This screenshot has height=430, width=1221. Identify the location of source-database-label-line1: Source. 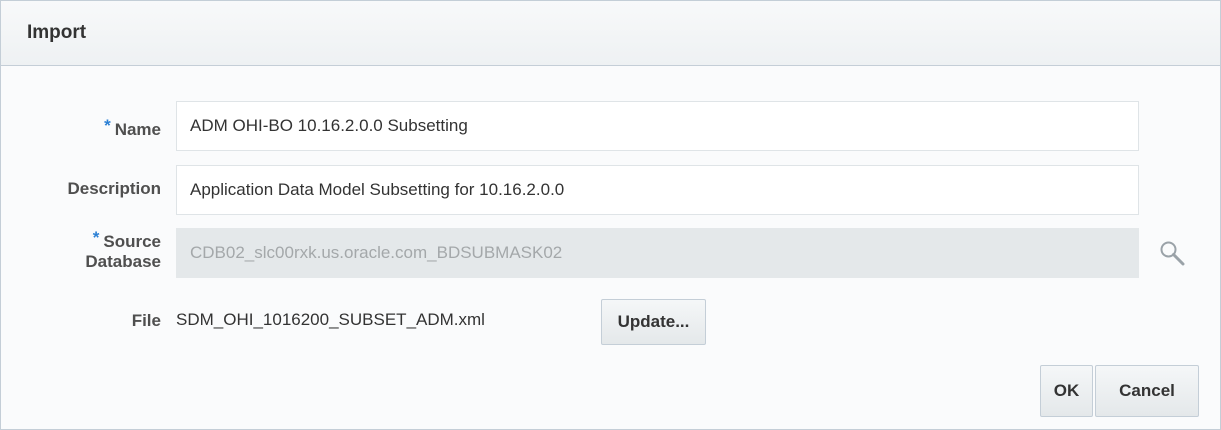
(132, 241).